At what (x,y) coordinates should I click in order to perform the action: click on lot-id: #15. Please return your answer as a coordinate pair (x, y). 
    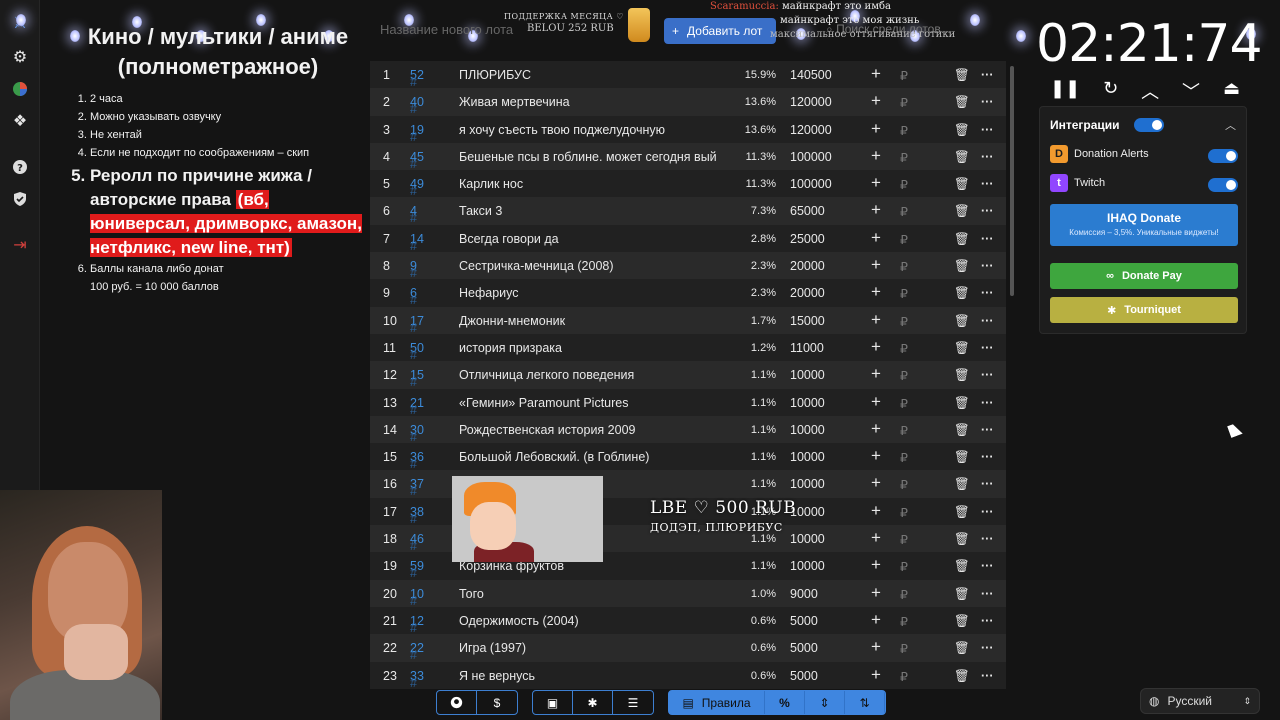
    Looking at the image, I should click on (417, 378).